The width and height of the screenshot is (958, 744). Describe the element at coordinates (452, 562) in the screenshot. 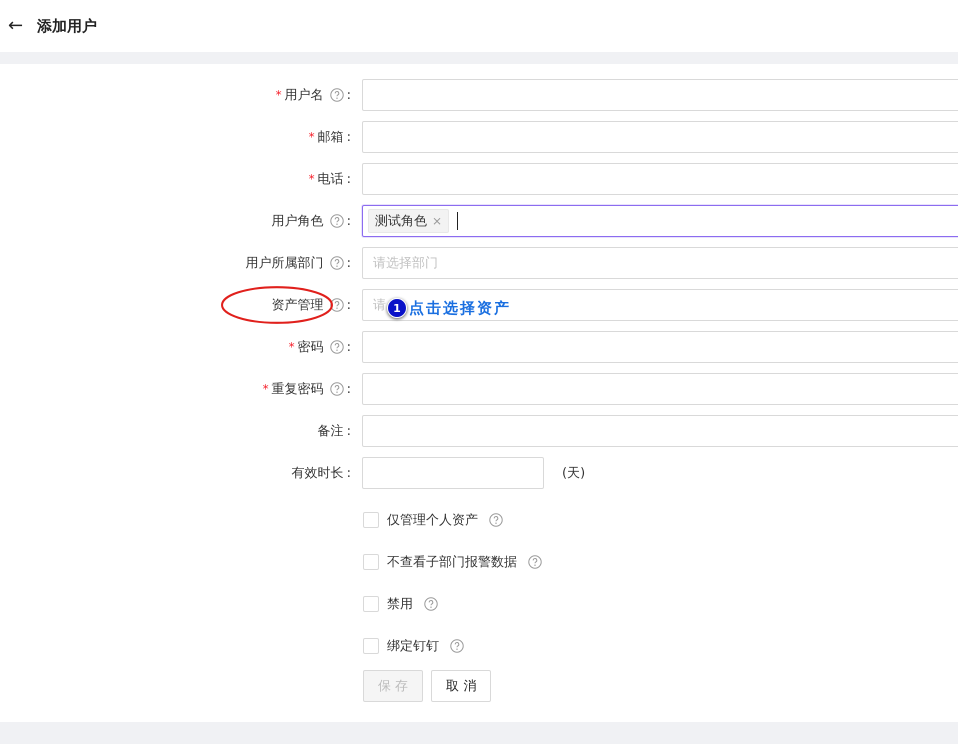

I see `checkbox-label: 不查看子部门报警数据` at that location.